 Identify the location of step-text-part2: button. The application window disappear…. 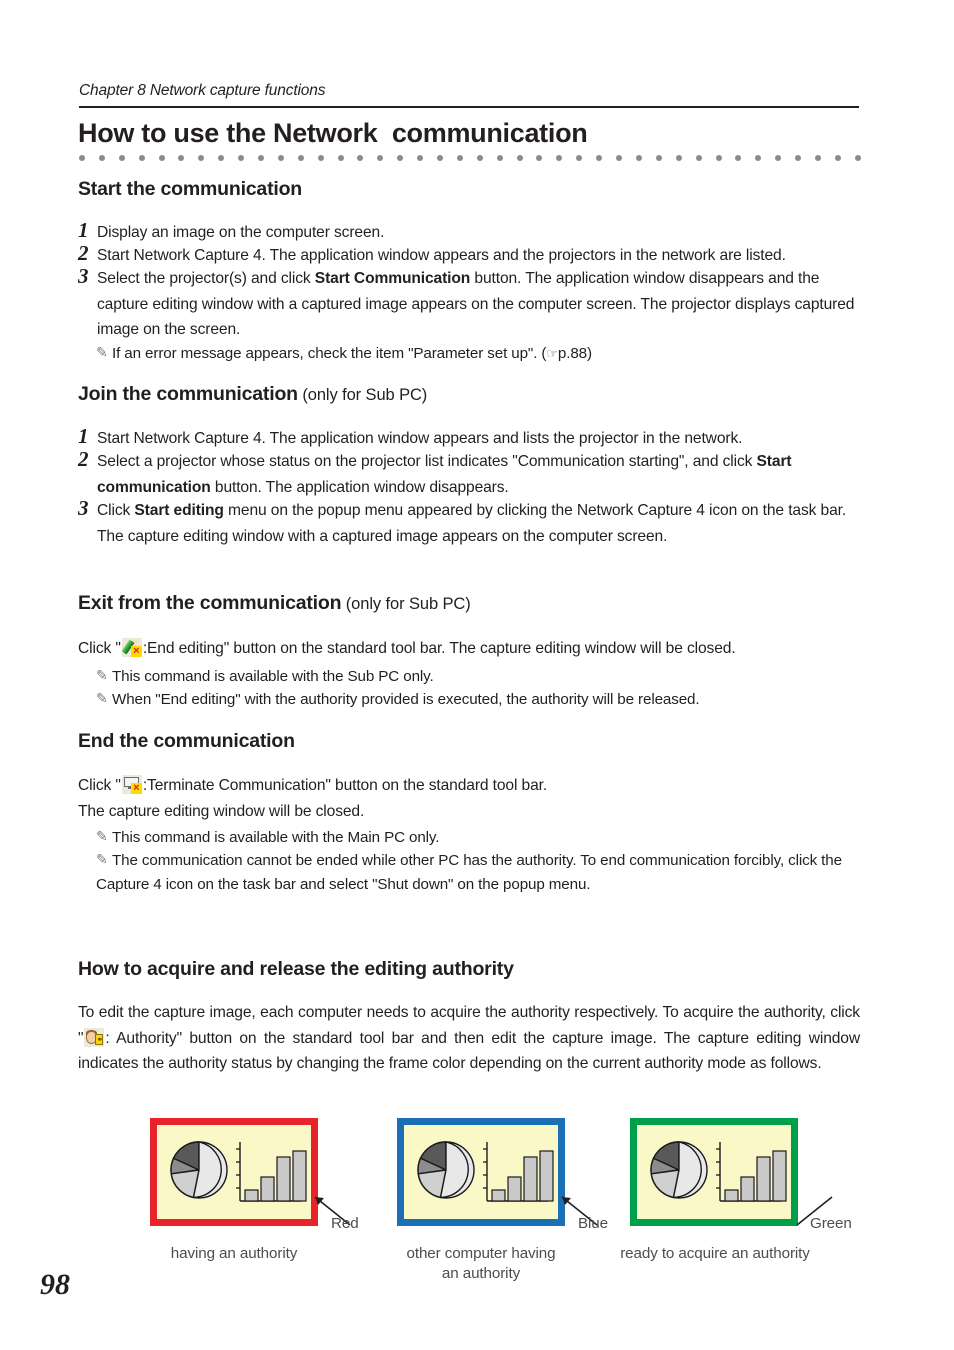
(359, 487).